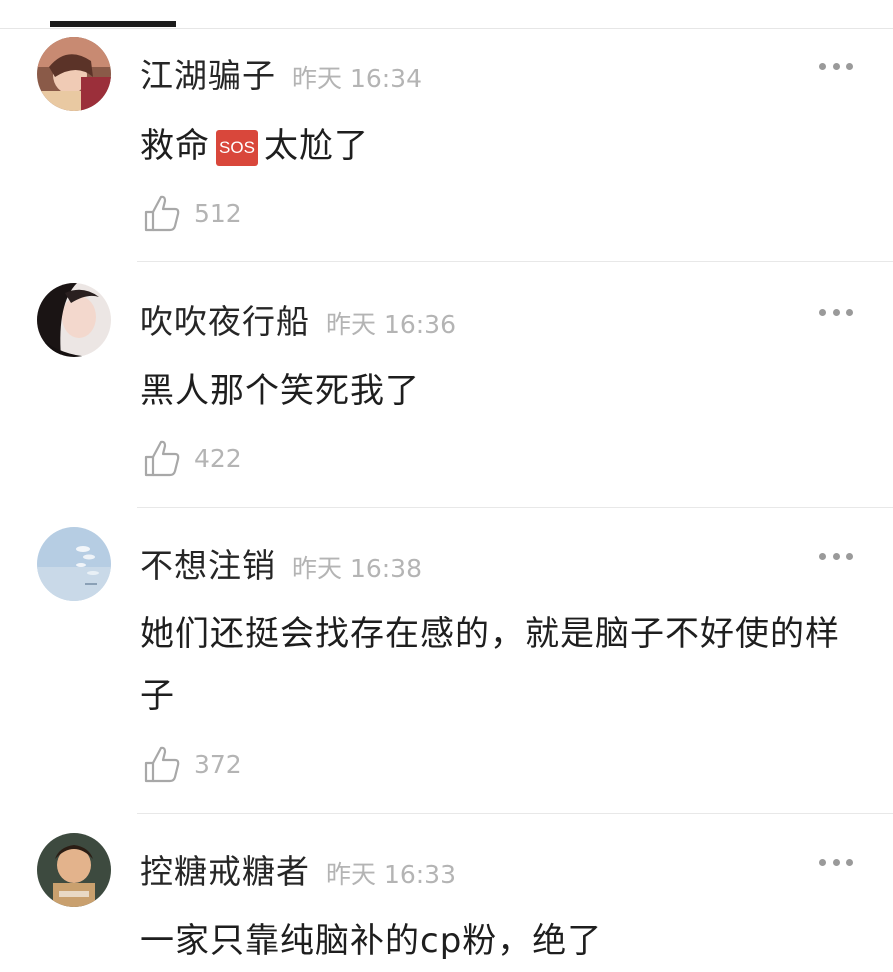  What do you see at coordinates (225, 319) in the screenshot?
I see `author-name: 吹吹夜行船` at bounding box center [225, 319].